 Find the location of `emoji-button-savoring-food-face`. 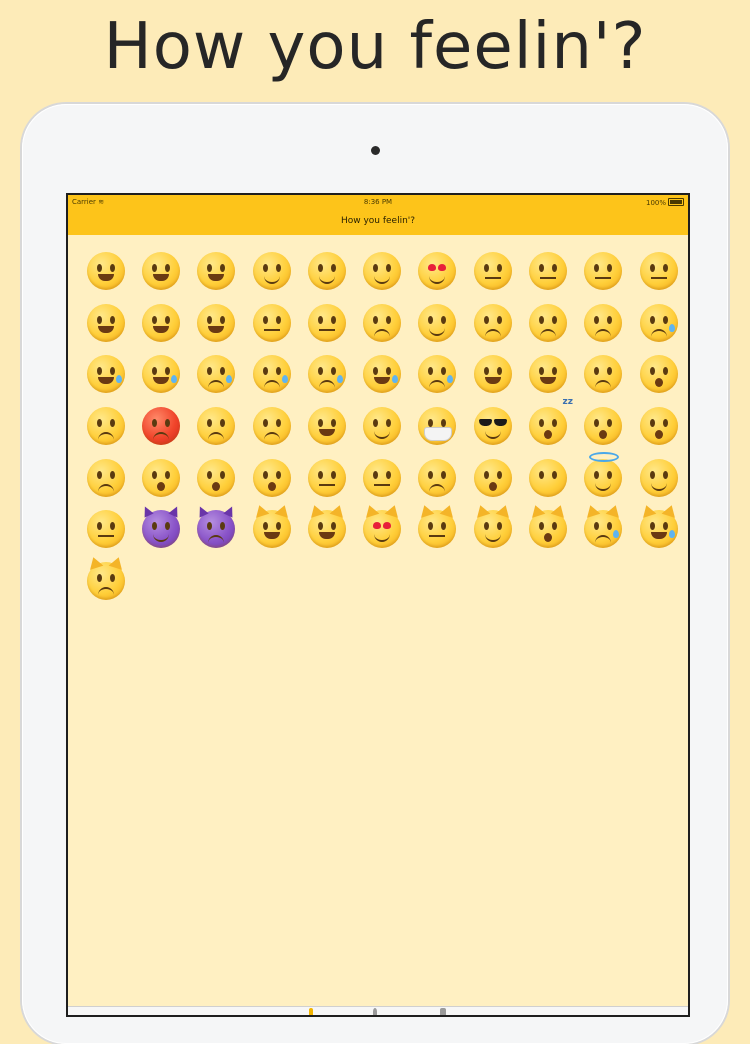

emoji-button-savoring-food-face is located at coordinates (381, 426).